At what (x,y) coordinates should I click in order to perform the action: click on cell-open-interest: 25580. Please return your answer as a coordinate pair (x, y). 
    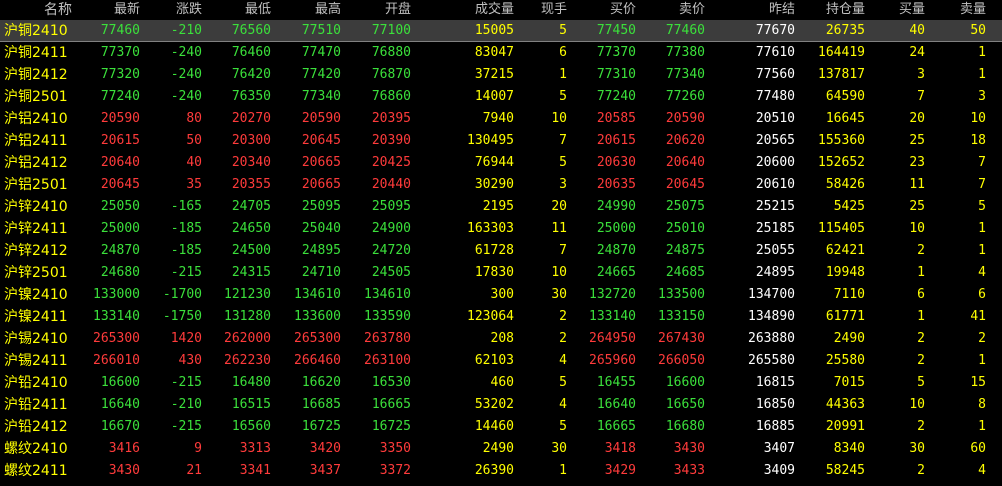
    Looking at the image, I should click on (845, 360).